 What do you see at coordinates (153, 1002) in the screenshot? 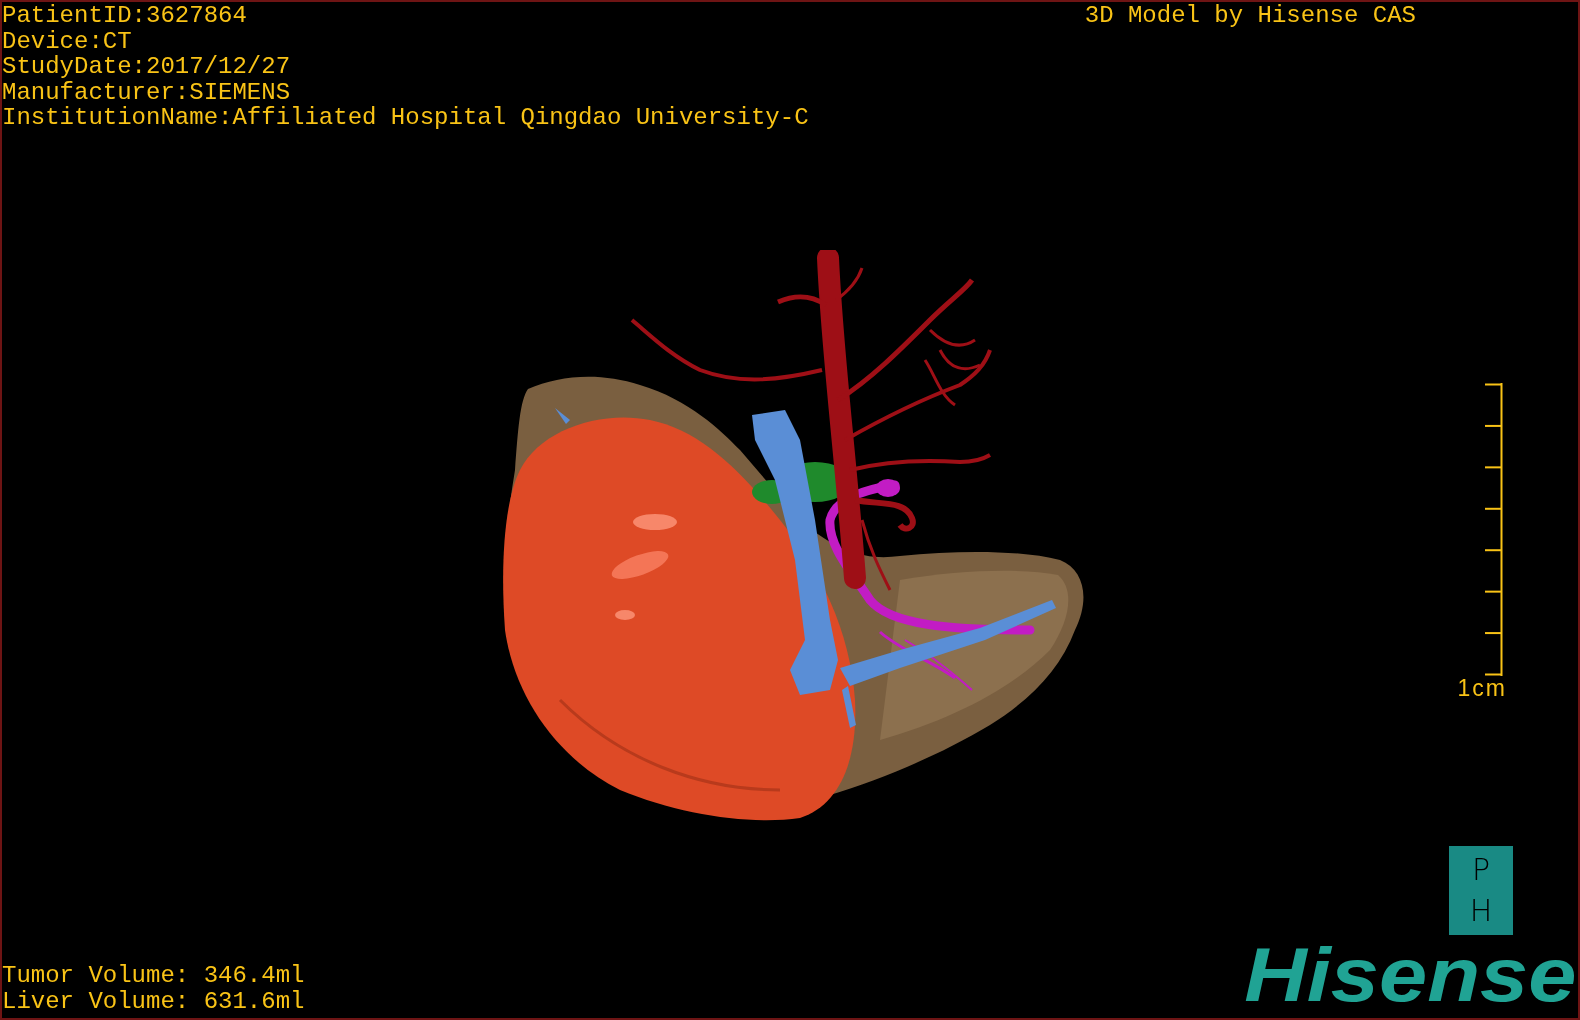
I see `volume-reading: Liver Volume: 631.6ml` at bounding box center [153, 1002].